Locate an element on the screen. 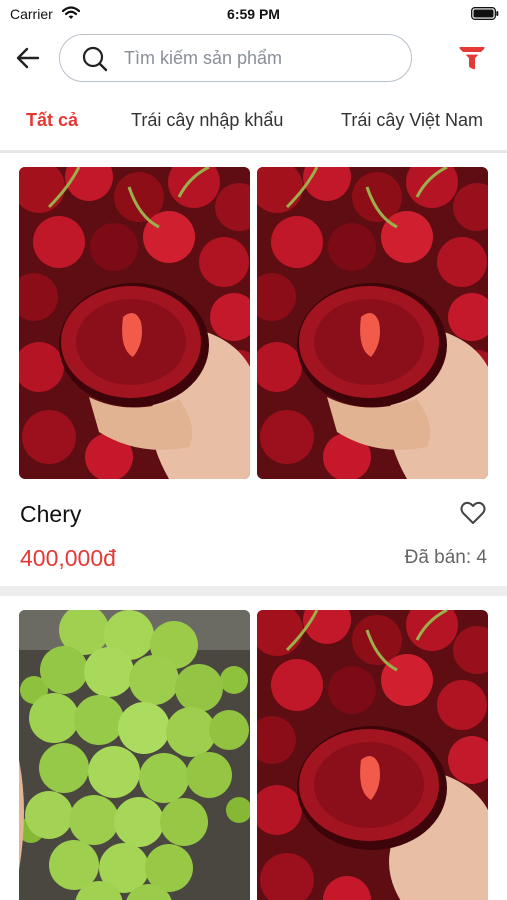 The image size is (507, 900). search-icon is located at coordinates (95, 59).